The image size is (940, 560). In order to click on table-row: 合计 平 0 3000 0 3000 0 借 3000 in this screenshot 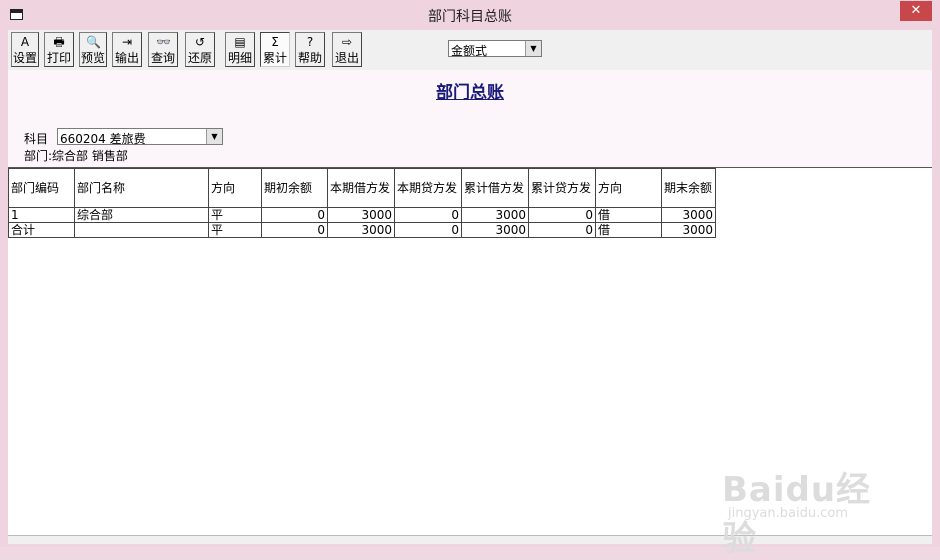, I will do `click(362, 230)`.